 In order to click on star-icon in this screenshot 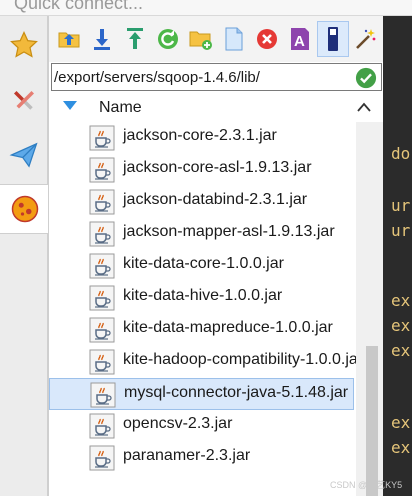, I will do `click(24, 44)`.